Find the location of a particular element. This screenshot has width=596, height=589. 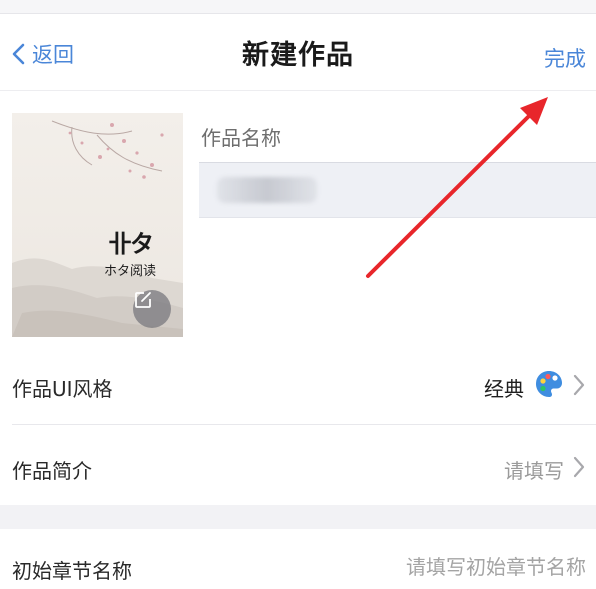

first-chapter-label: 初始章节名称 is located at coordinates (72, 571).